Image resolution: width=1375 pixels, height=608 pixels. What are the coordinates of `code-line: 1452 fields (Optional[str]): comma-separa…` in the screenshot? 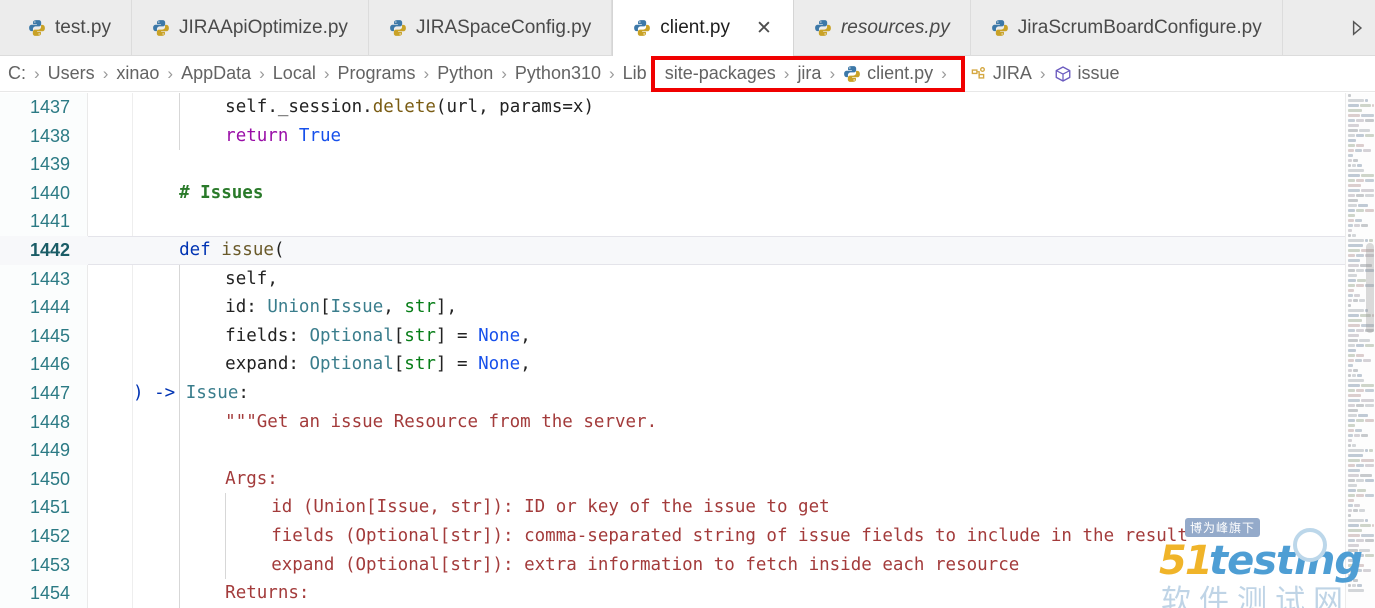 It's located at (687, 536).